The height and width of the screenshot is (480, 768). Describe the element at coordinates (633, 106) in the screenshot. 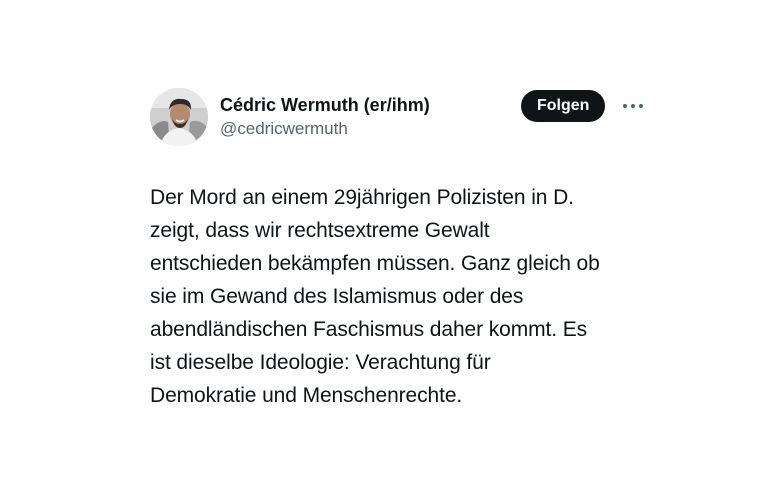

I see `more-horizontal-icon` at that location.